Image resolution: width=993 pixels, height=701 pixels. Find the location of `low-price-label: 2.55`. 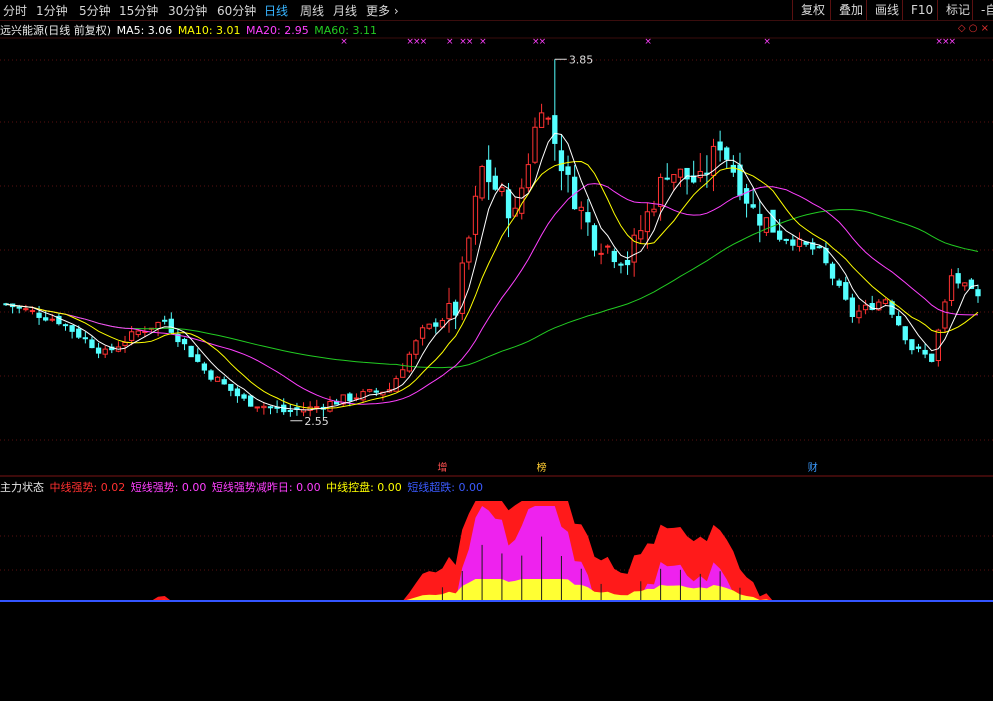

low-price-label: 2.55 is located at coordinates (316, 421).